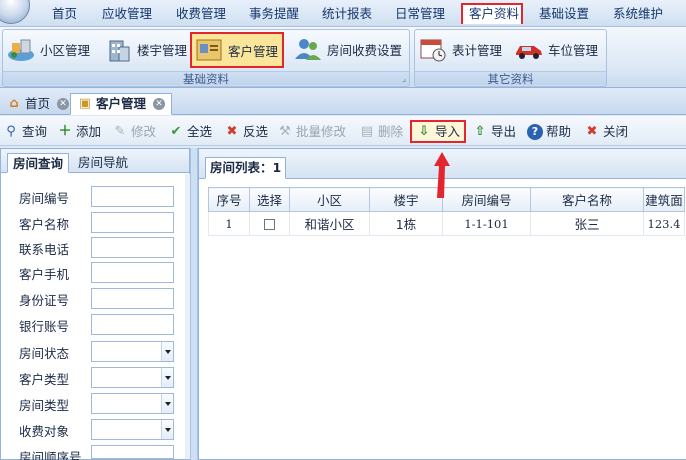 The width and height of the screenshot is (686, 460). I want to click on customer-management-button: 客户管理, so click(237, 50).